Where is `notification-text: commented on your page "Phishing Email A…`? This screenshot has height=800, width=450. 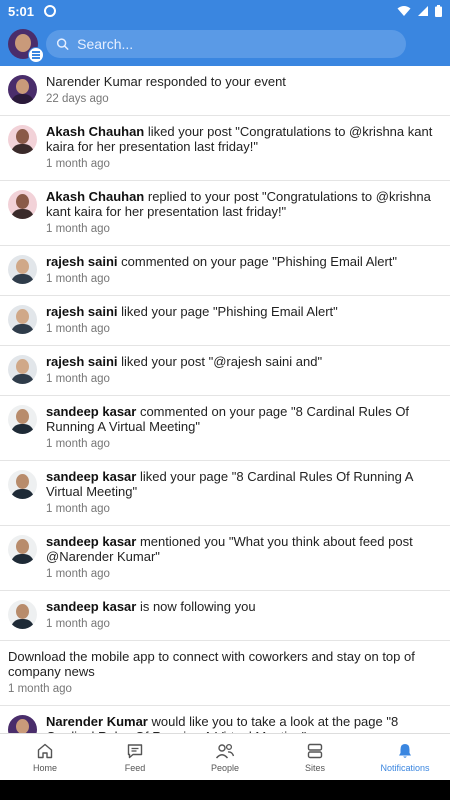
notification-text: commented on your page "Phishing Email A… is located at coordinates (257, 261).